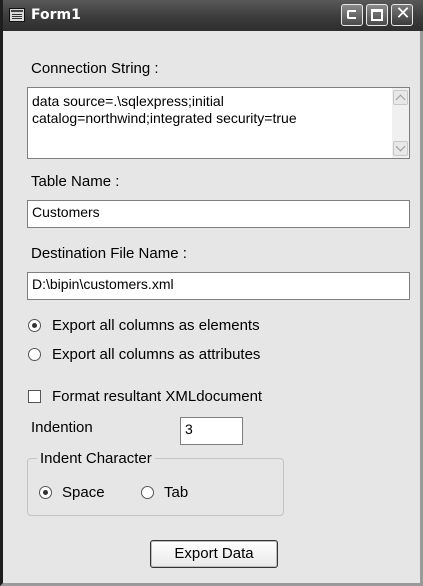 This screenshot has width=423, height=586. Describe the element at coordinates (83, 492) in the screenshot. I see `indent-space-label: Space` at that location.